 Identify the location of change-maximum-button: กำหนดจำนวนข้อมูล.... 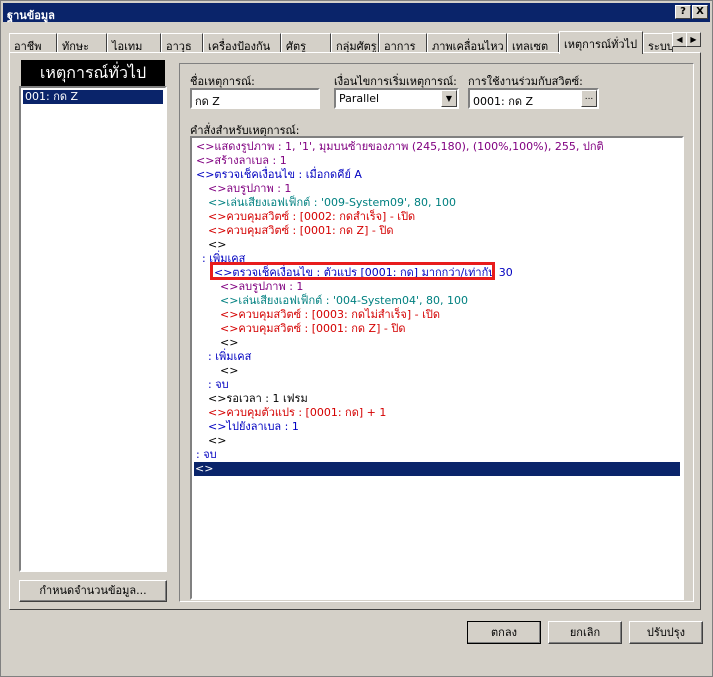
(93, 591).